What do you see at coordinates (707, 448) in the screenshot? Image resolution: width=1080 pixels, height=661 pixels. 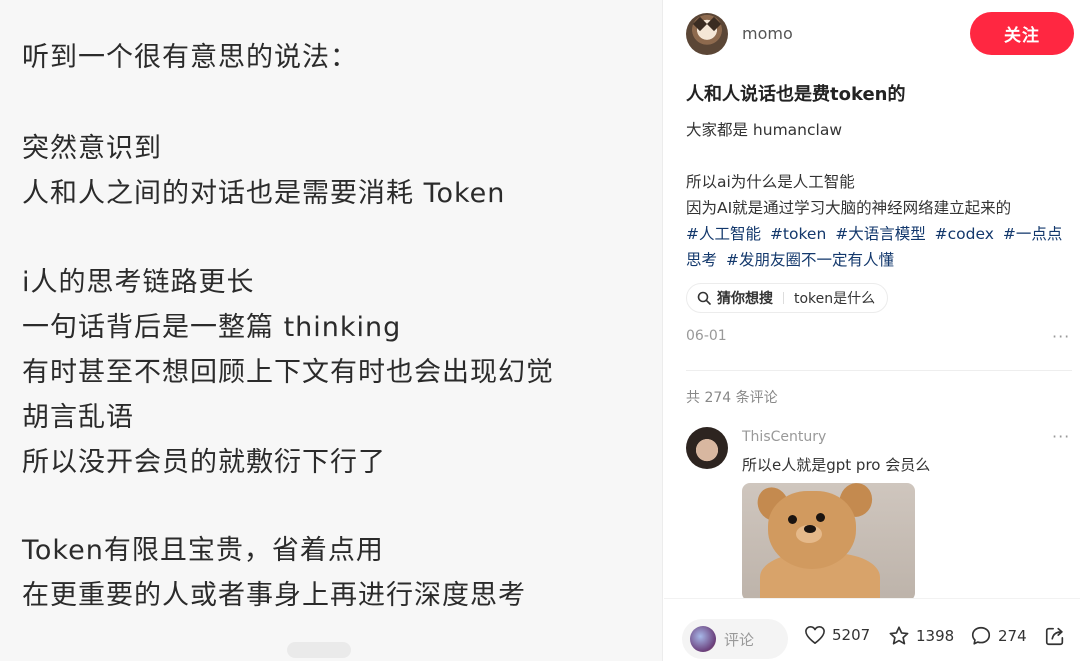 I see `commenter-avatar` at bounding box center [707, 448].